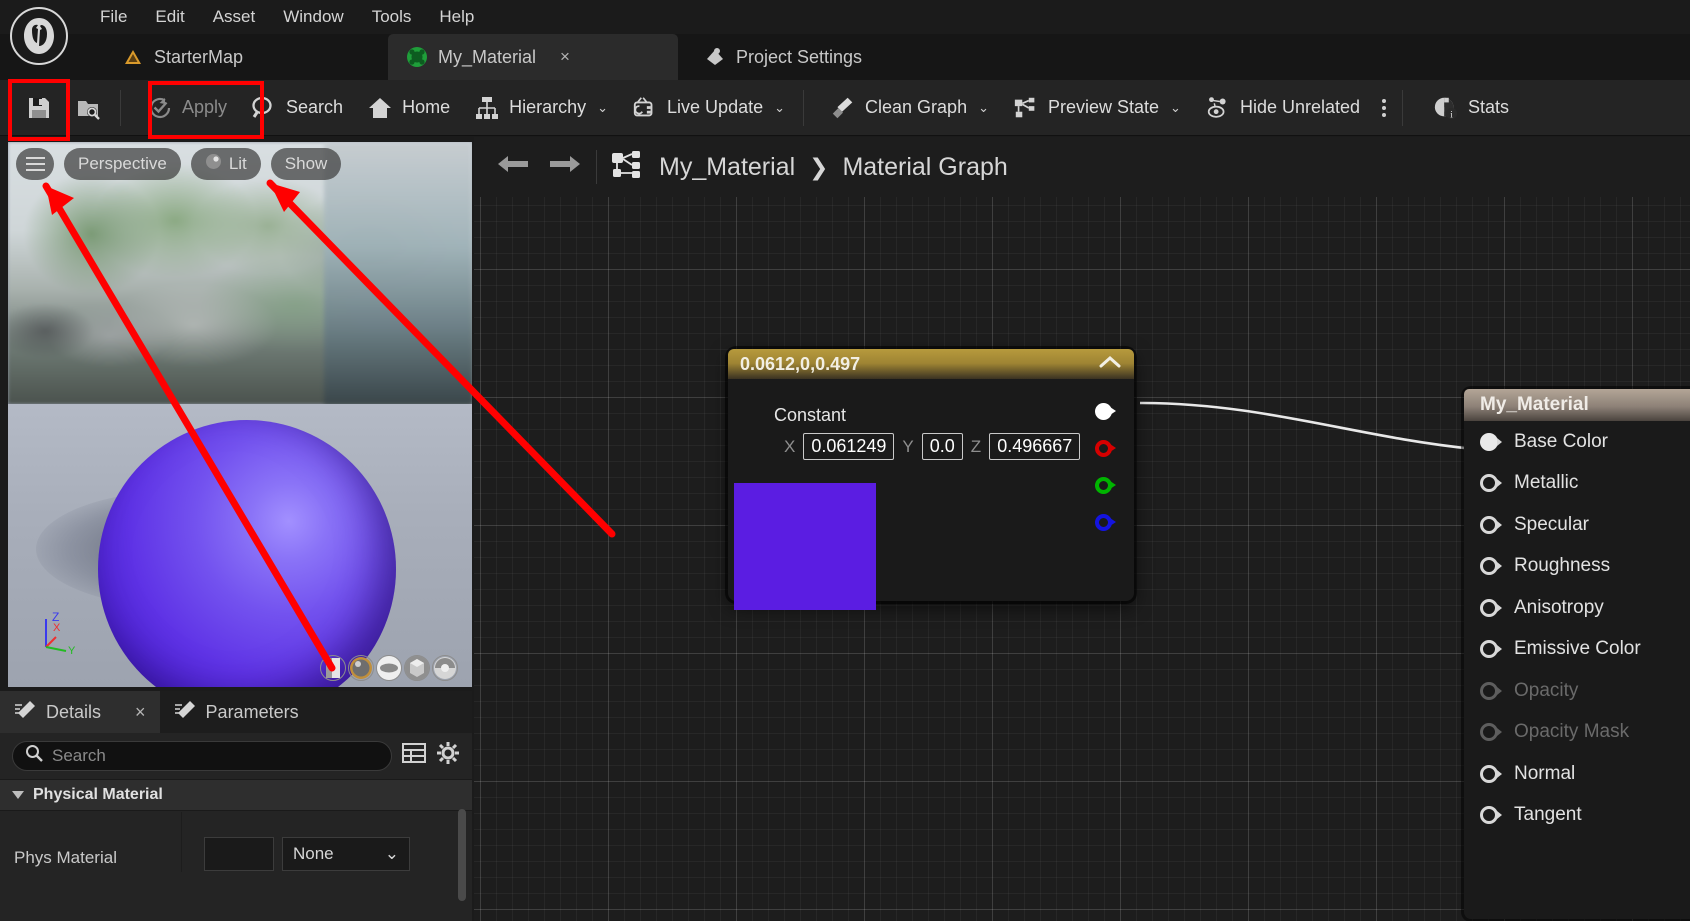 The width and height of the screenshot is (1690, 921). I want to click on menu-help: Help, so click(456, 17).